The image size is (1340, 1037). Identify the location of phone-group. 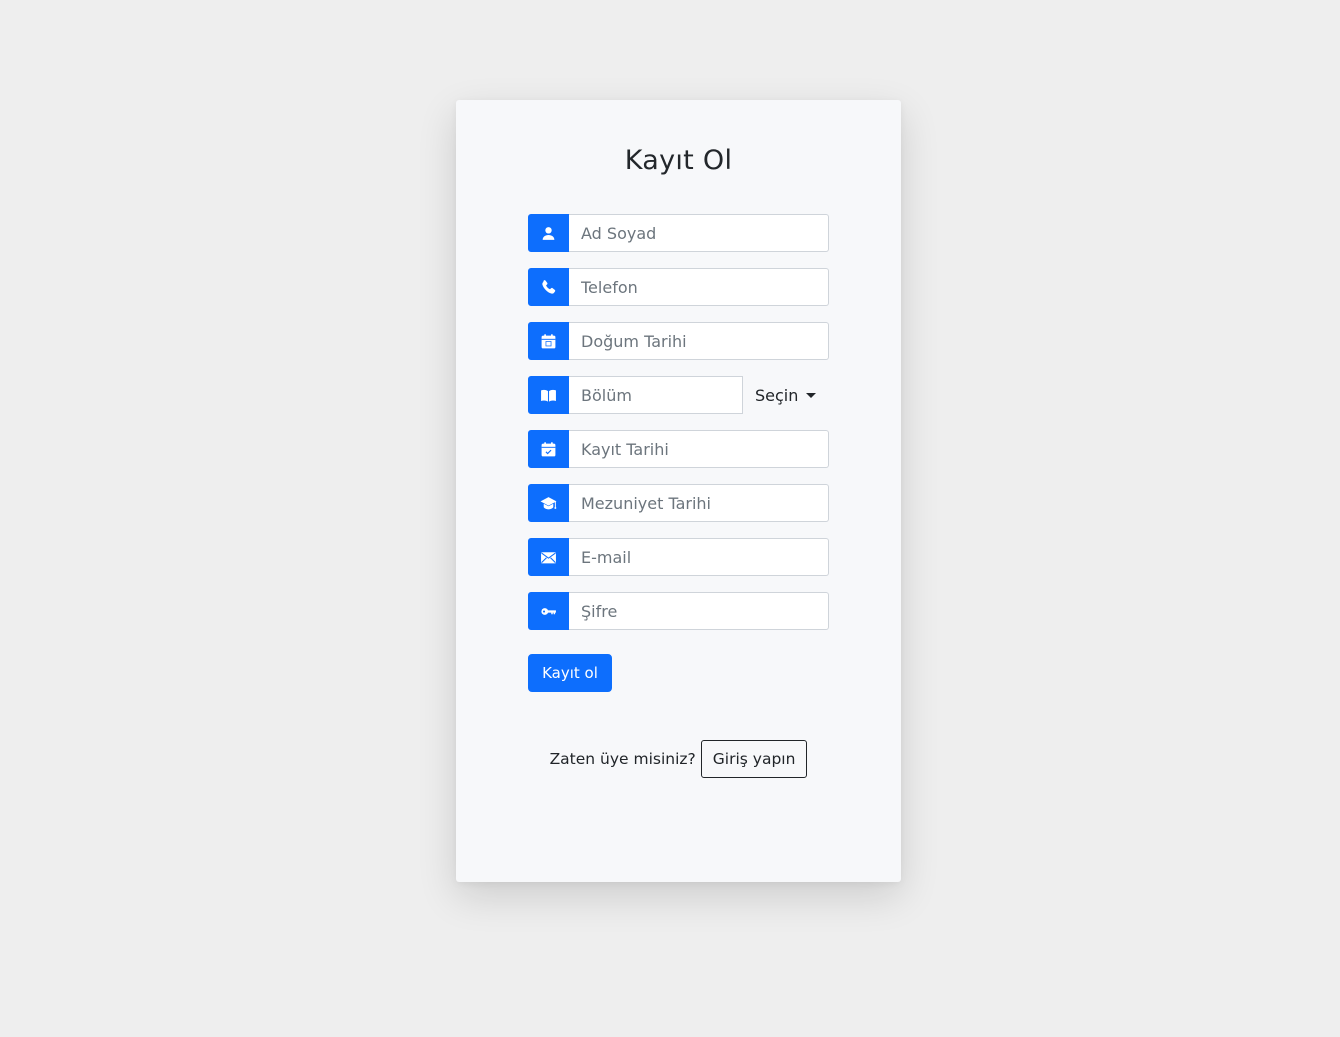
(678, 287).